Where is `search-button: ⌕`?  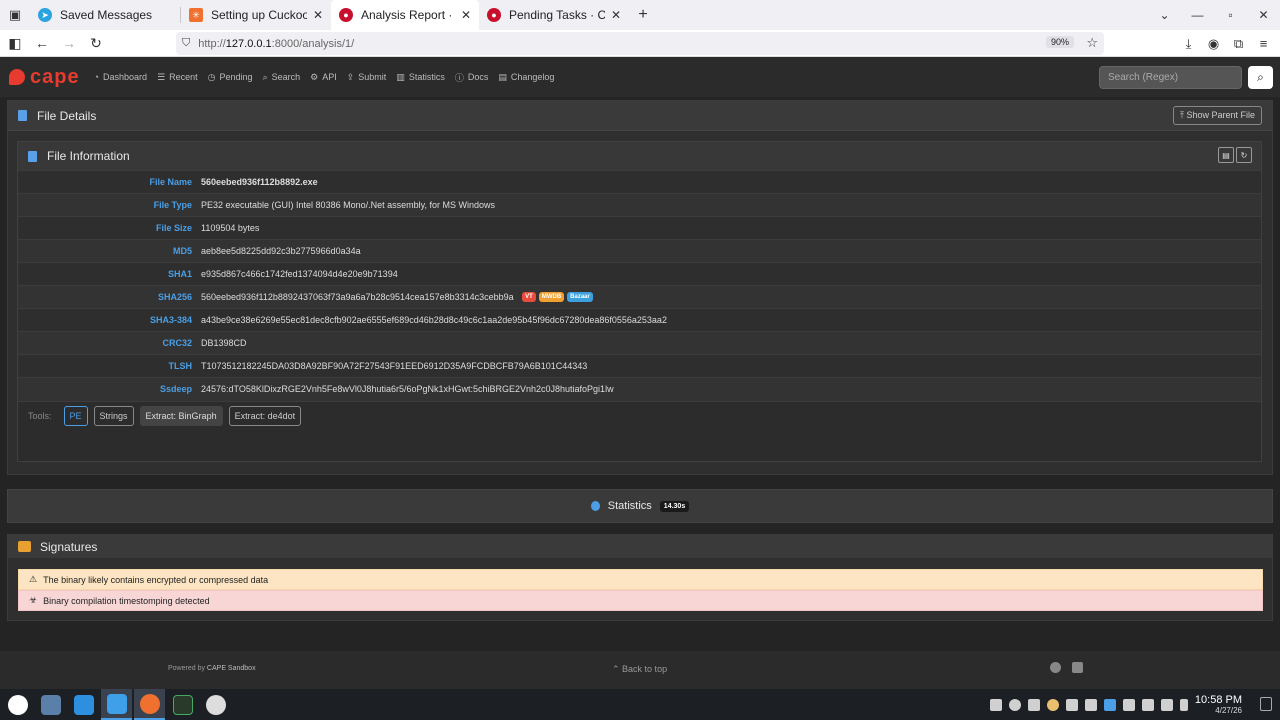
search-button: ⌕ is located at coordinates (1260, 77).